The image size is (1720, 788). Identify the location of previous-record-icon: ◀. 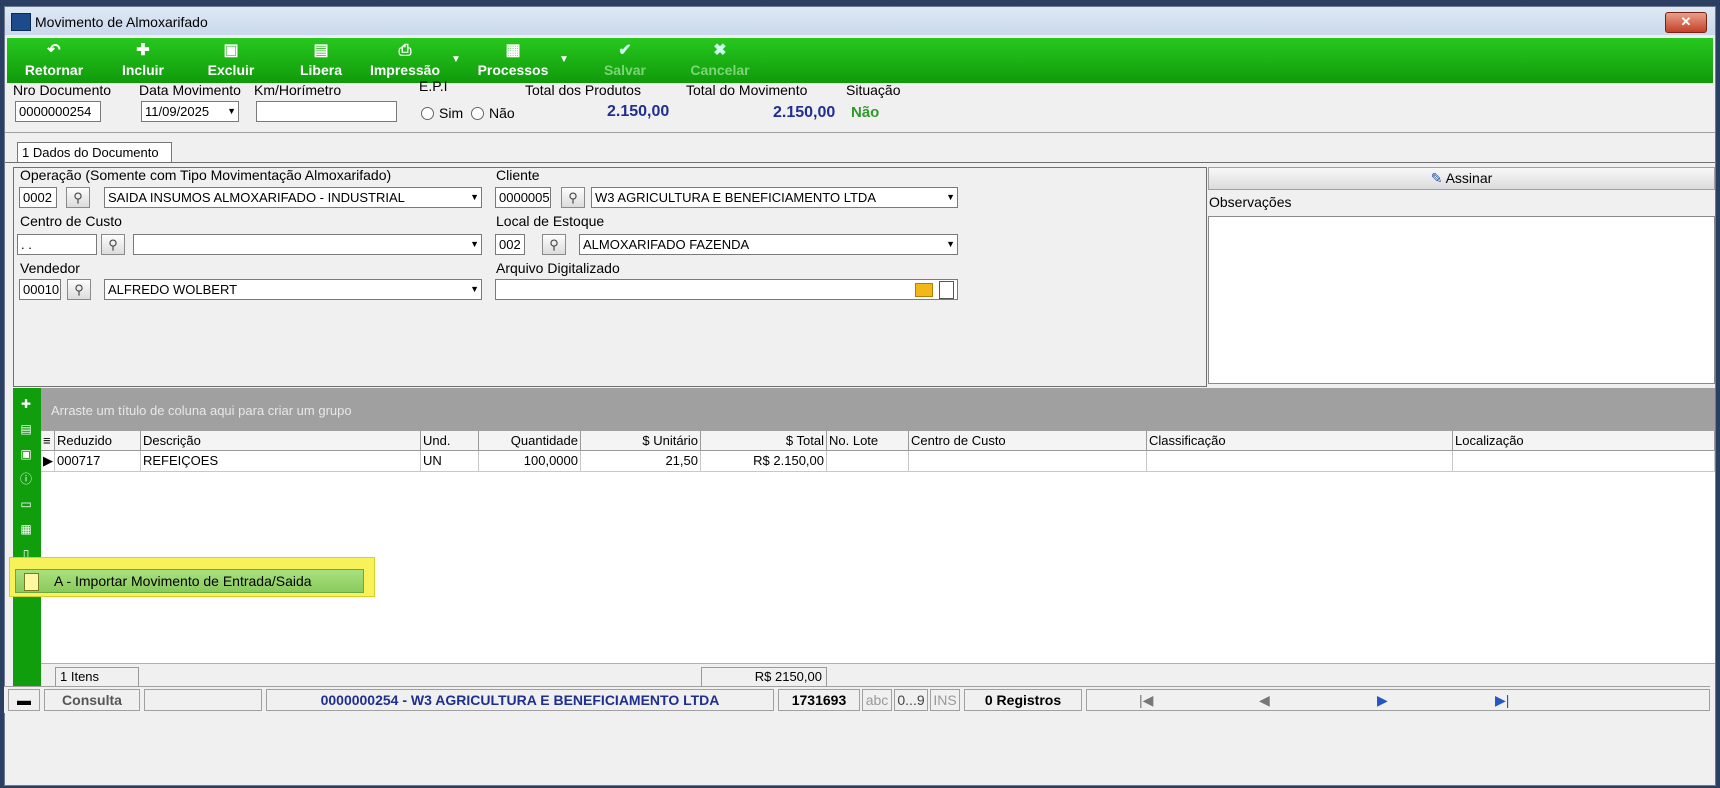
(1264, 700).